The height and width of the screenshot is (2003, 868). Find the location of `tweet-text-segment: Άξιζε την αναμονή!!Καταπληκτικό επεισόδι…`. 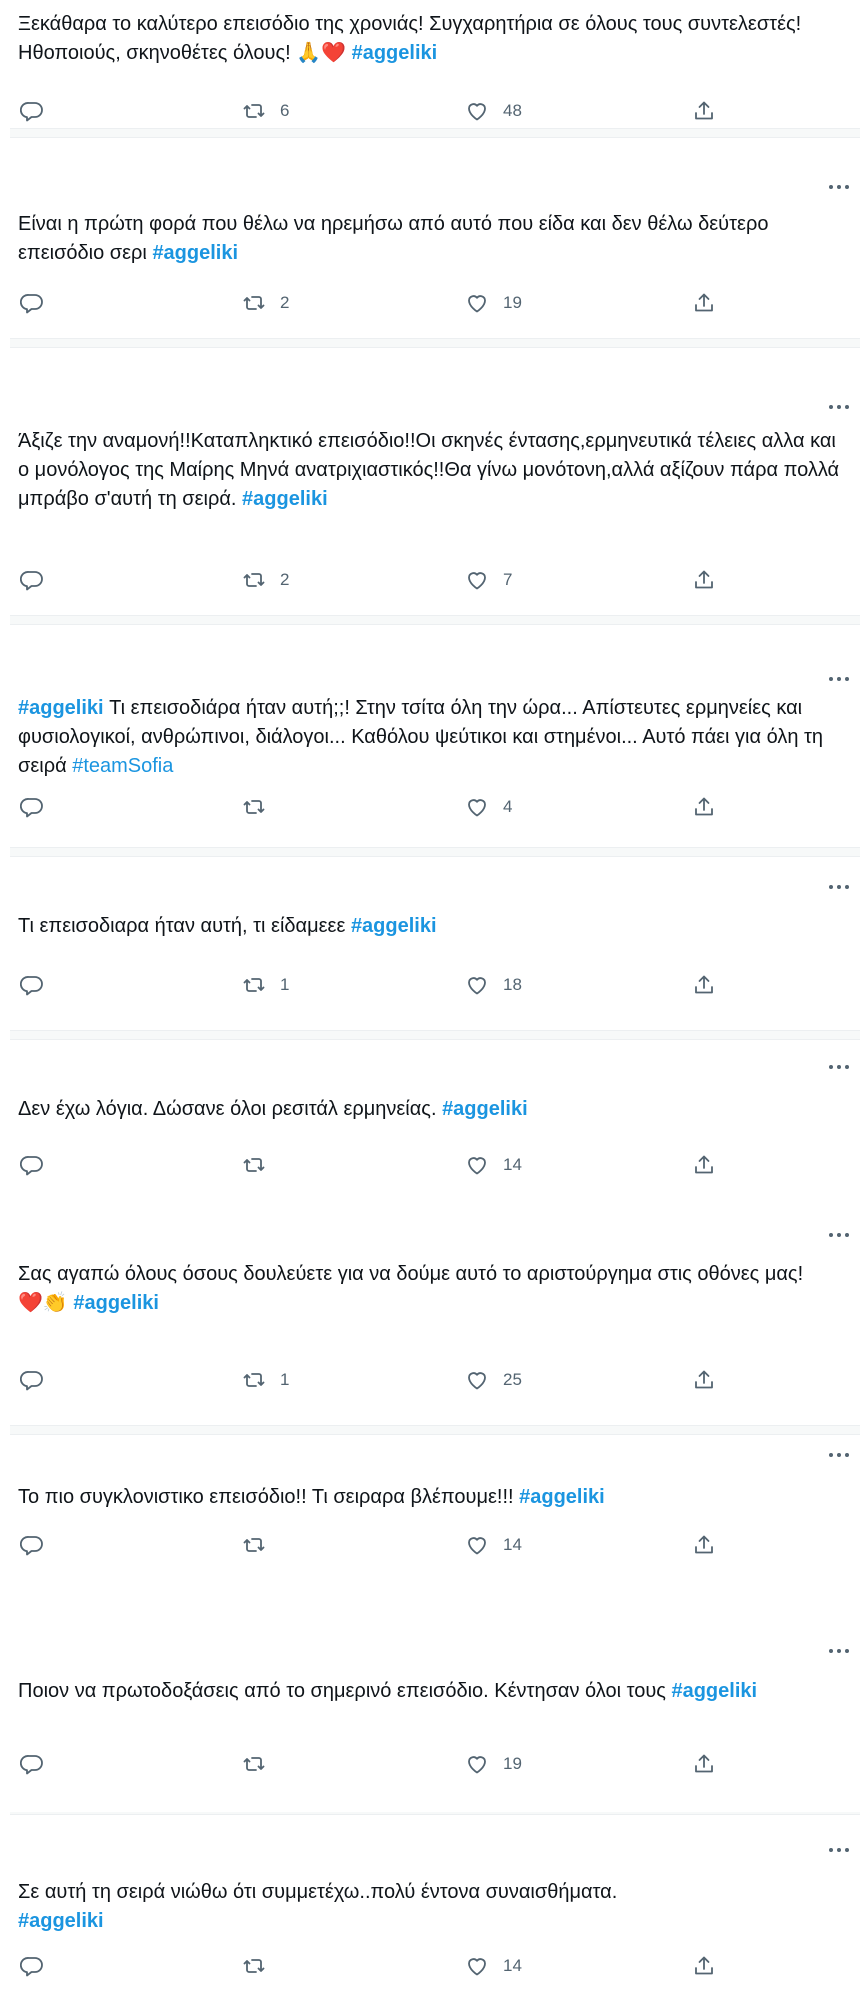

tweet-text-segment: Άξιζε την αναμονή!!Καταπληκτικό επεισόδι… is located at coordinates (429, 470).